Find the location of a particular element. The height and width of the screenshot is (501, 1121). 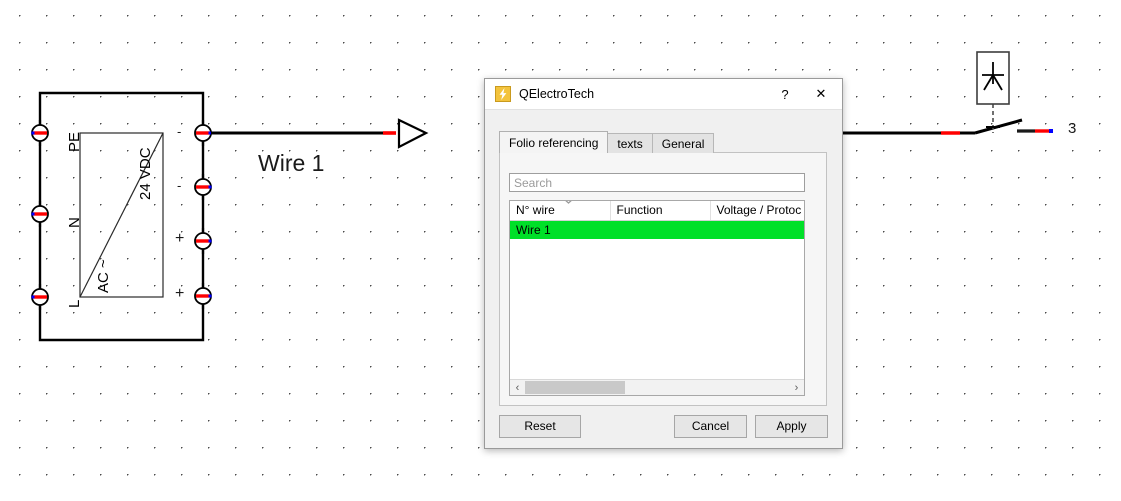

apply-button: Apply is located at coordinates (791, 426).